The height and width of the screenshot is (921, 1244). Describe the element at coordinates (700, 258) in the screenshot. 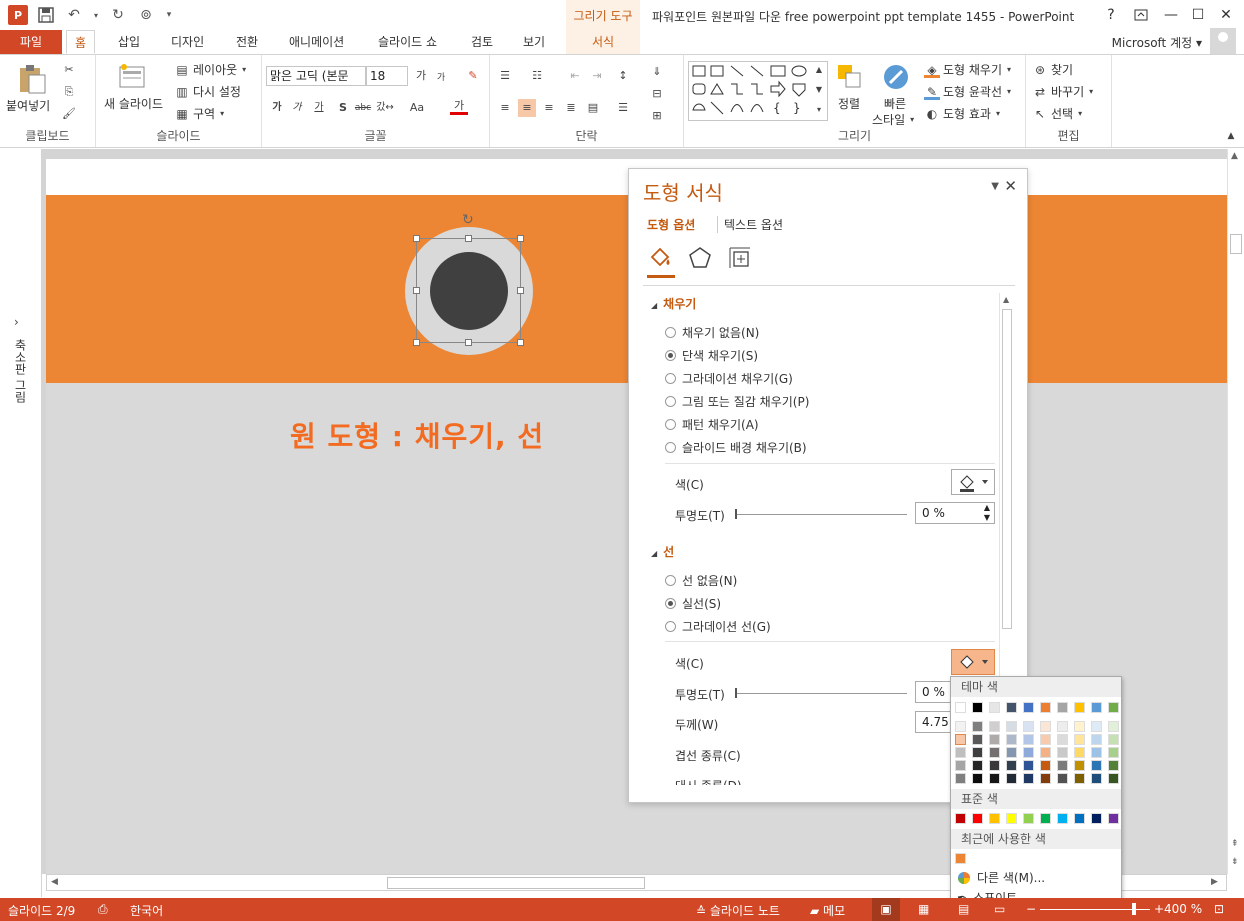

I see `effects-pentagon-icon` at that location.